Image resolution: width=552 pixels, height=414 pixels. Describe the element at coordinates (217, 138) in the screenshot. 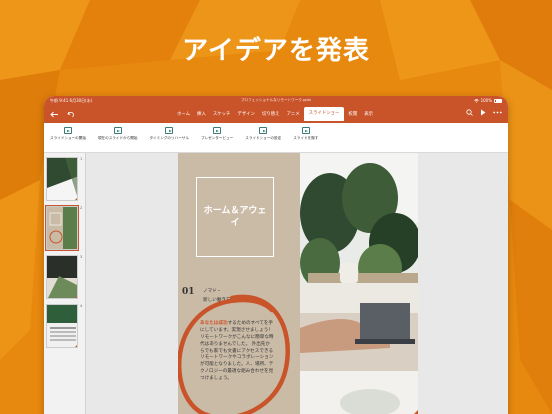

I see `toolbar-label: プレゼンタービュー` at that location.